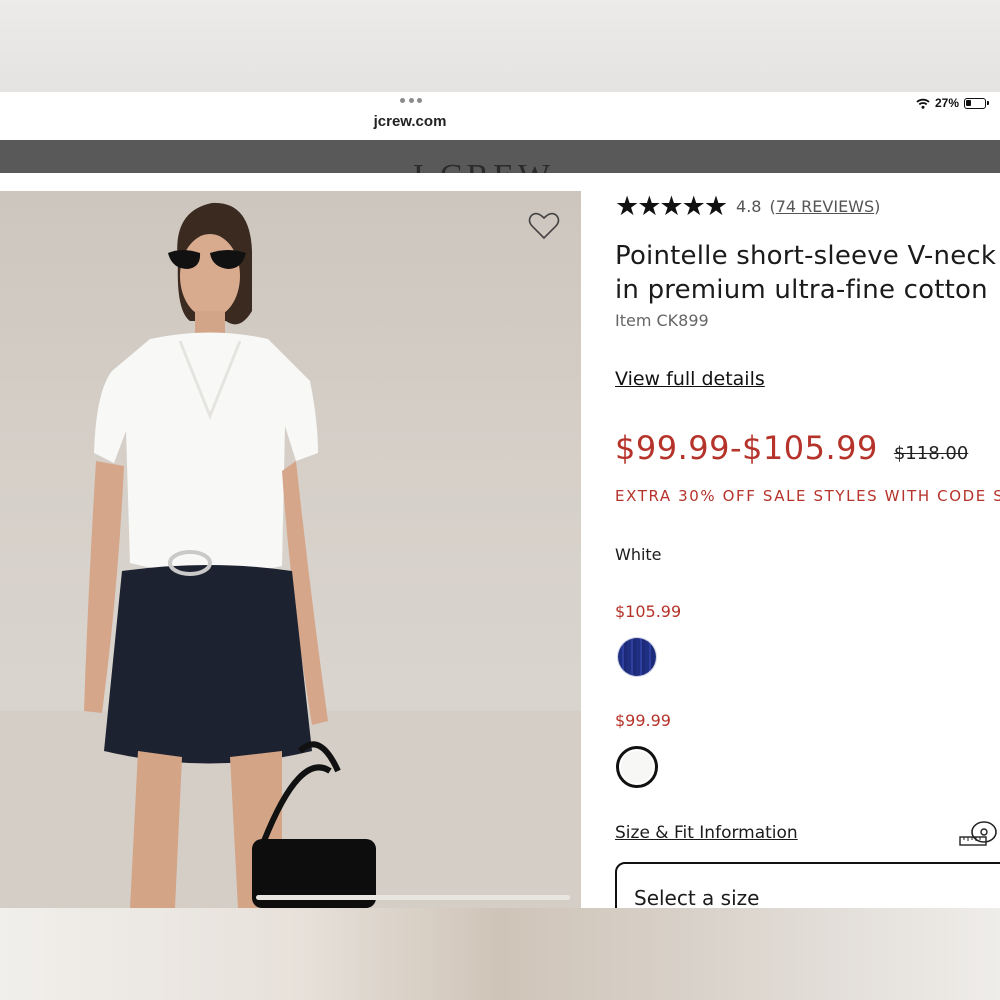  What do you see at coordinates (482, 165) in the screenshot?
I see `site-logo: J.CREW` at bounding box center [482, 165].